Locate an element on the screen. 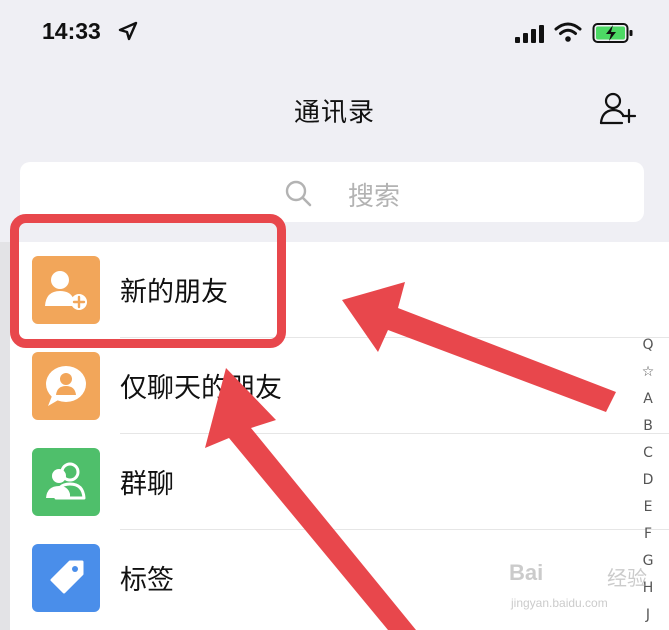 This screenshot has height=630, width=669. search-input: 搜索 is located at coordinates (332, 192).